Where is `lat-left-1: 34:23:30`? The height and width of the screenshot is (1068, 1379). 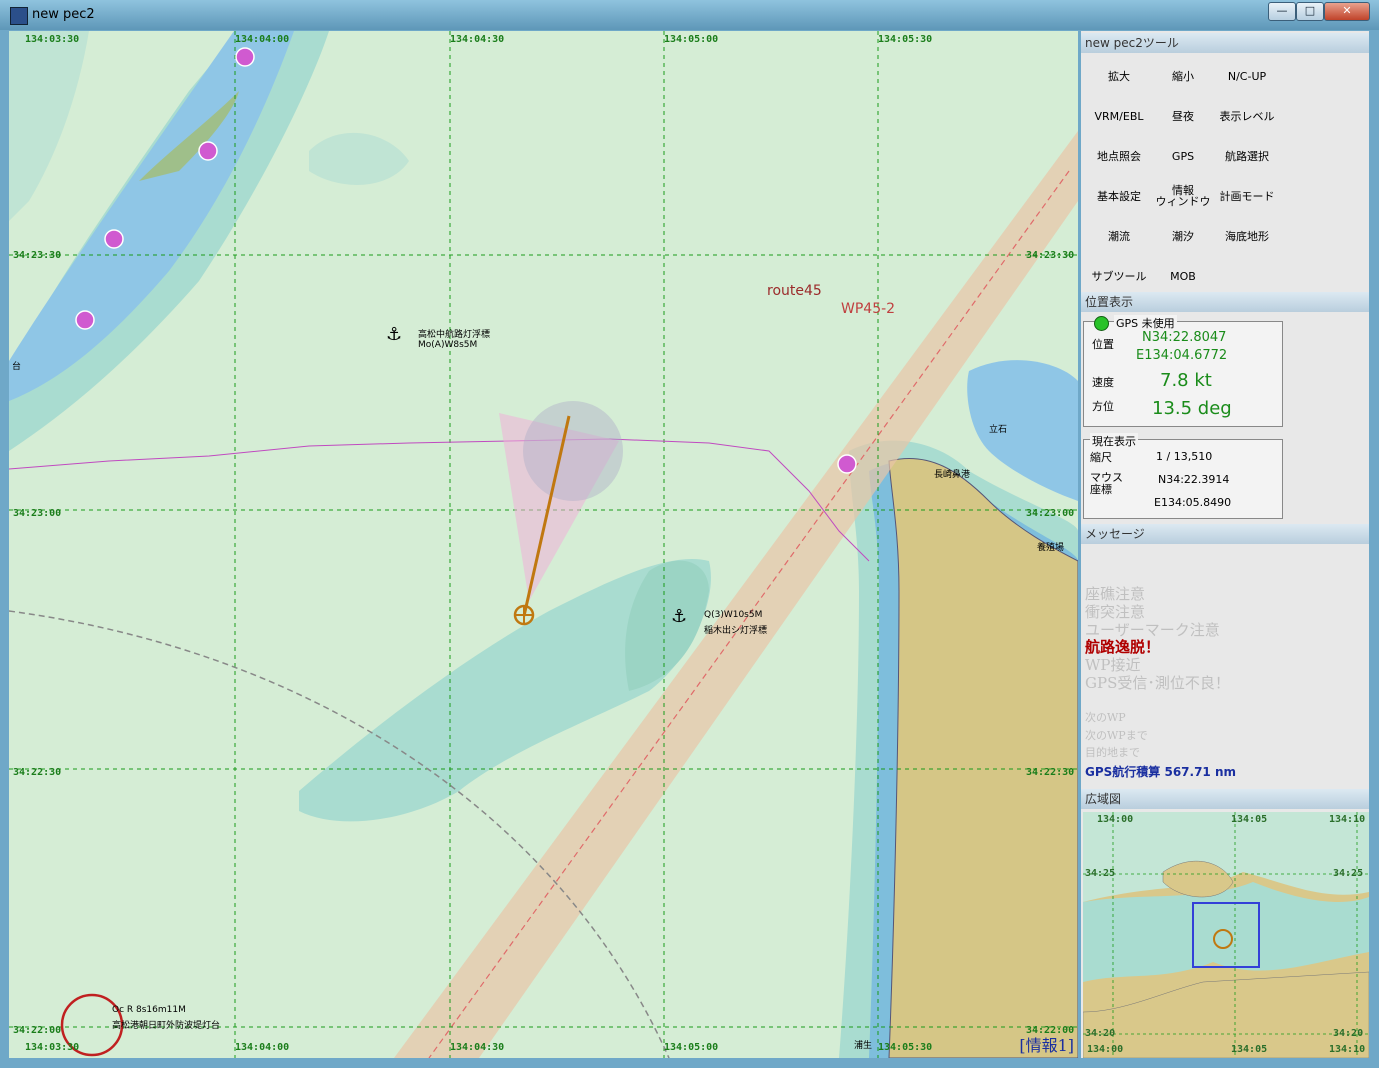 lat-left-1: 34:23:30 is located at coordinates (37, 255).